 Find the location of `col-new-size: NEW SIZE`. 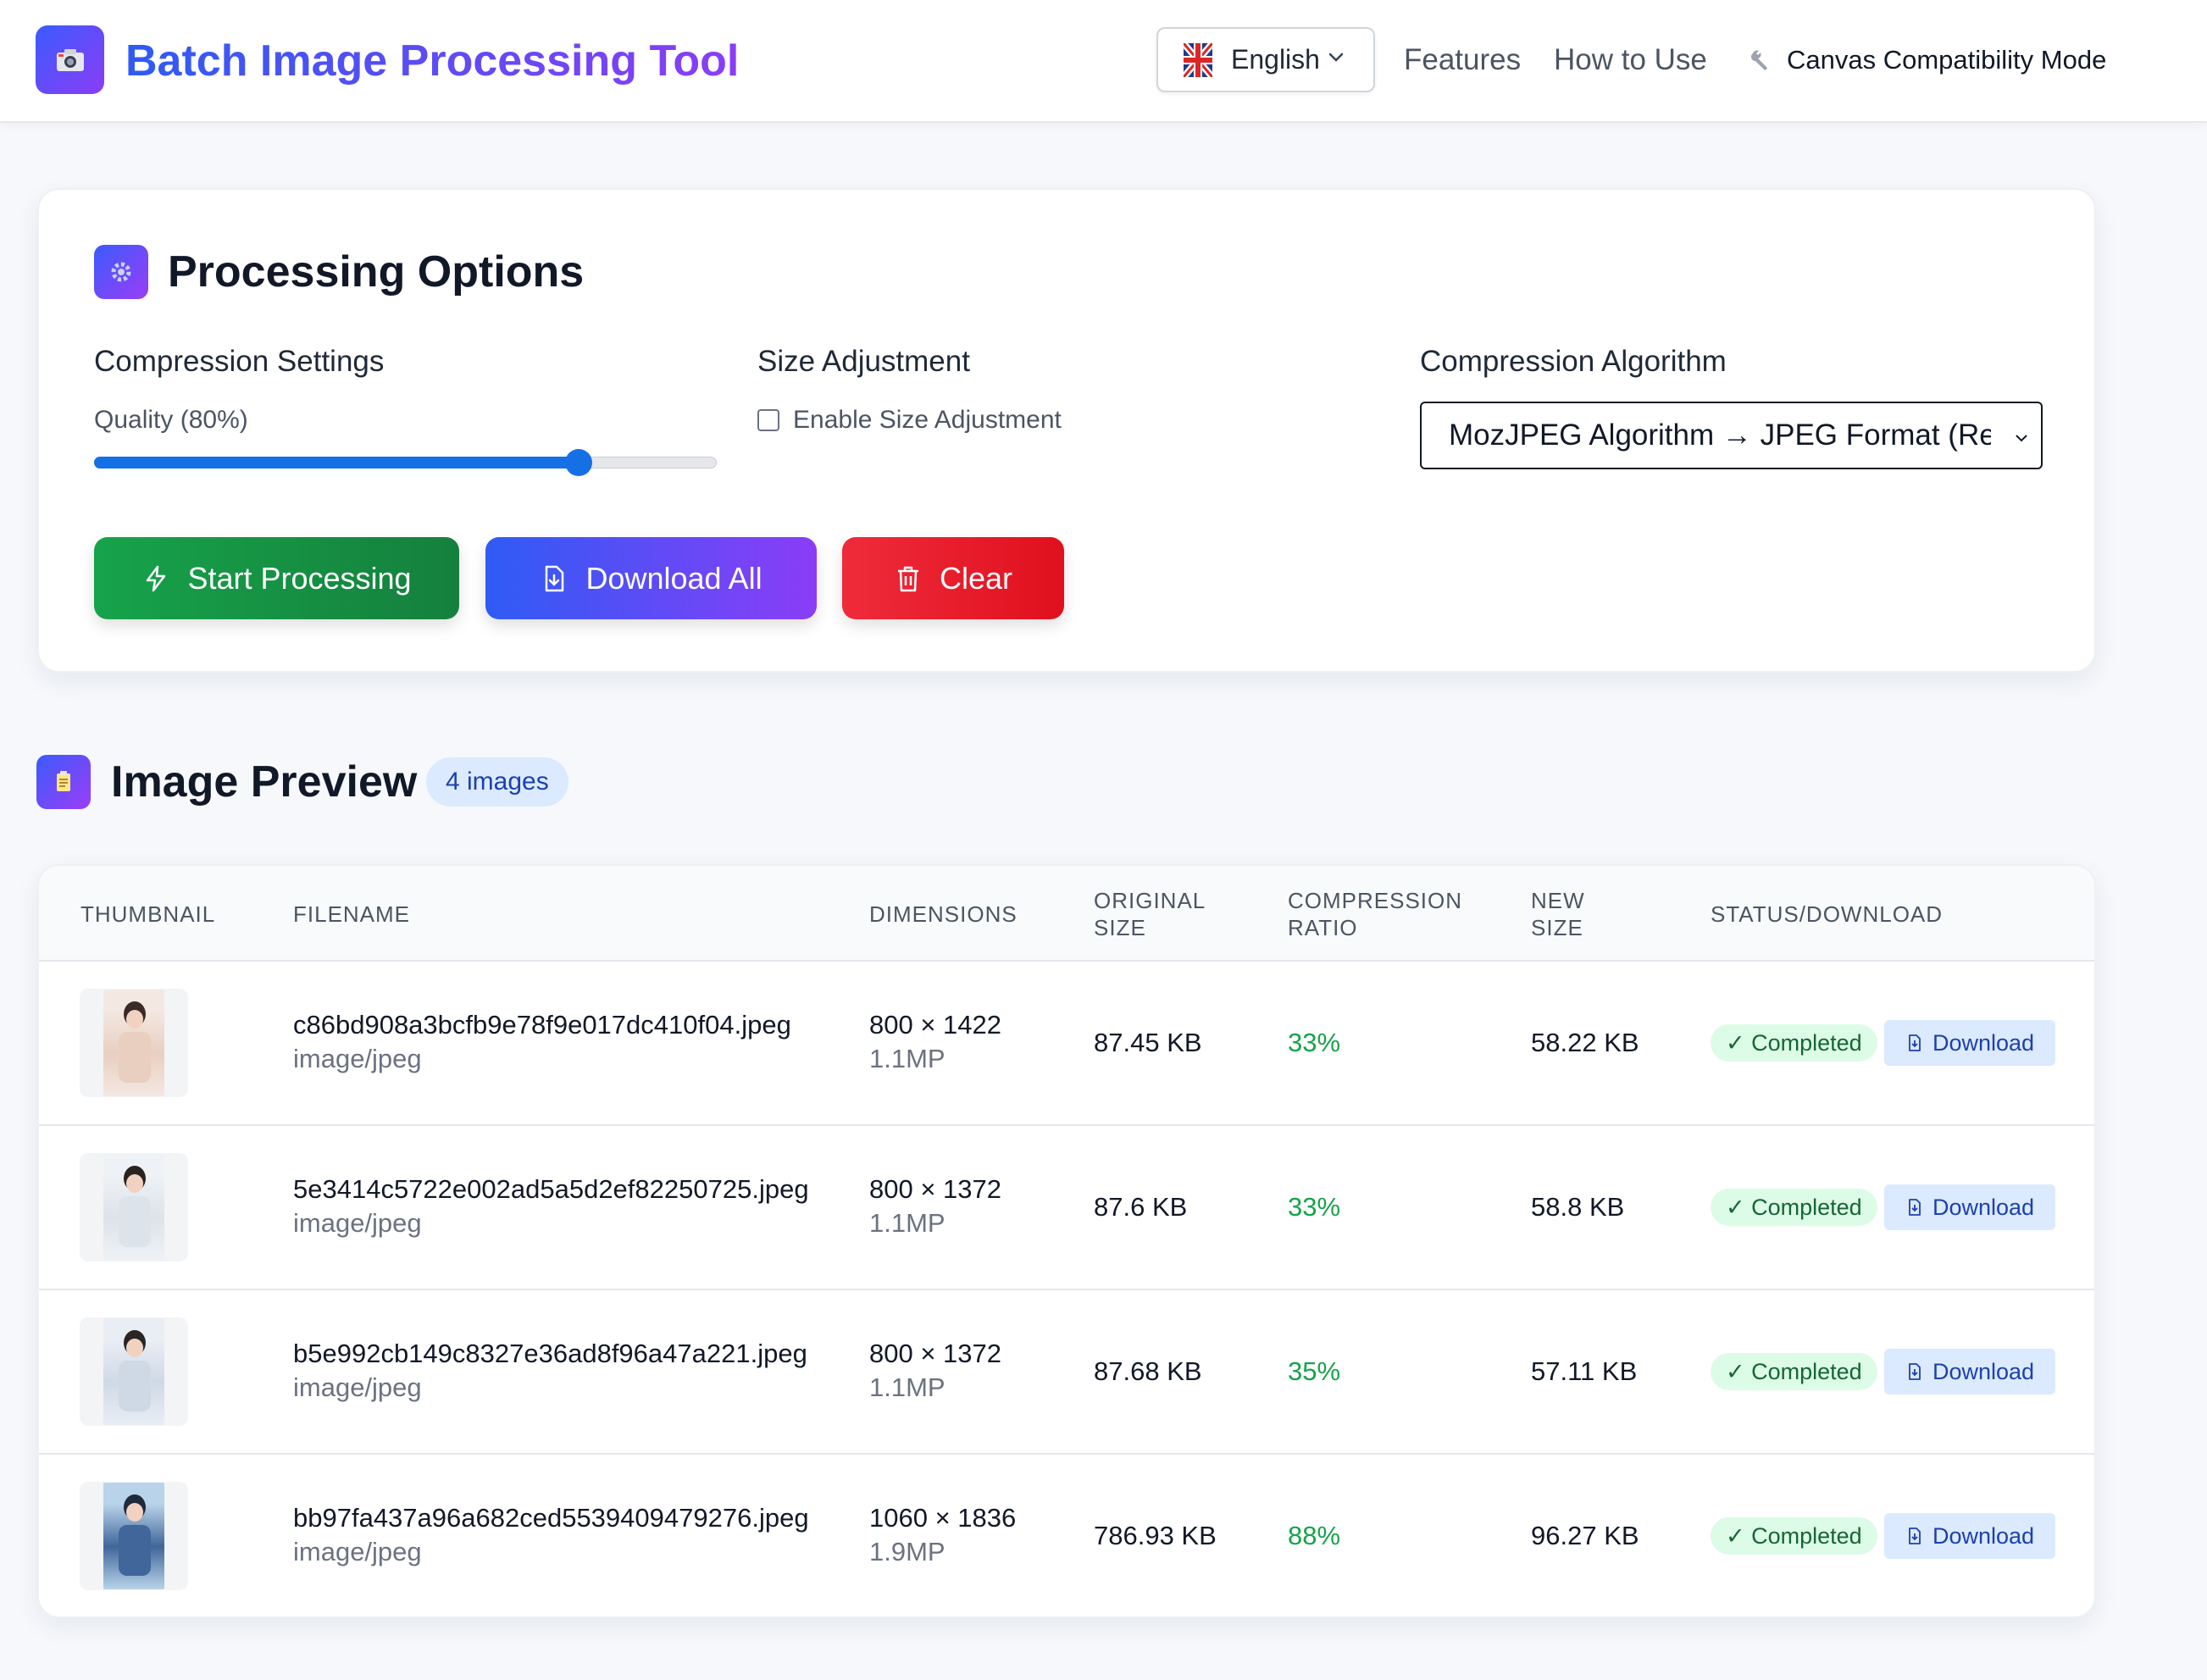

col-new-size: NEW SIZE is located at coordinates (1558, 914).